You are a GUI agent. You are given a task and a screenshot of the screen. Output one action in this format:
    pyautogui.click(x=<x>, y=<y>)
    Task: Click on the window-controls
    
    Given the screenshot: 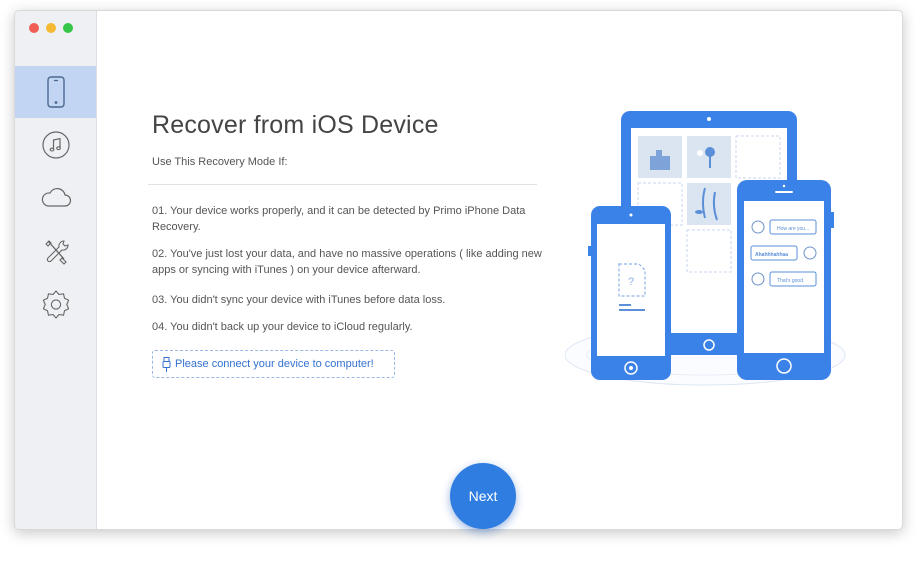 What is the action you would take?
    pyautogui.click(x=51, y=28)
    